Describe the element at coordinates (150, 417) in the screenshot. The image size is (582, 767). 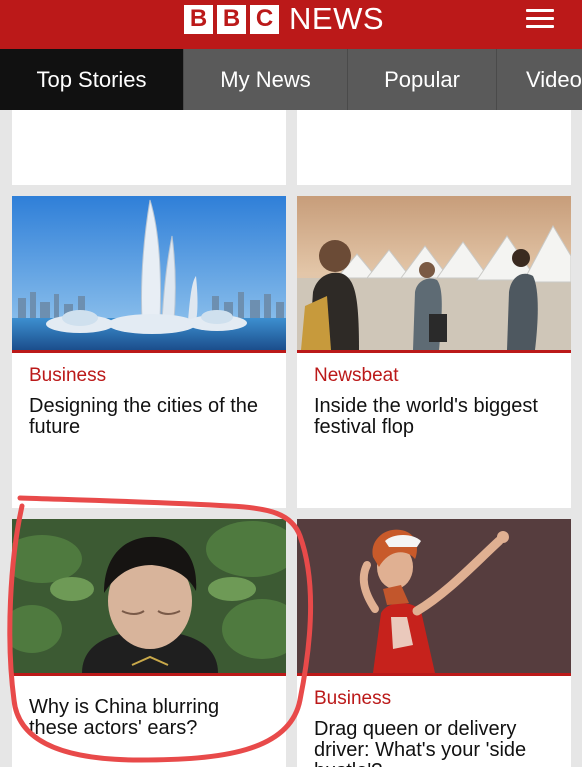
I see `story-headline: Designing the cities of the future` at that location.